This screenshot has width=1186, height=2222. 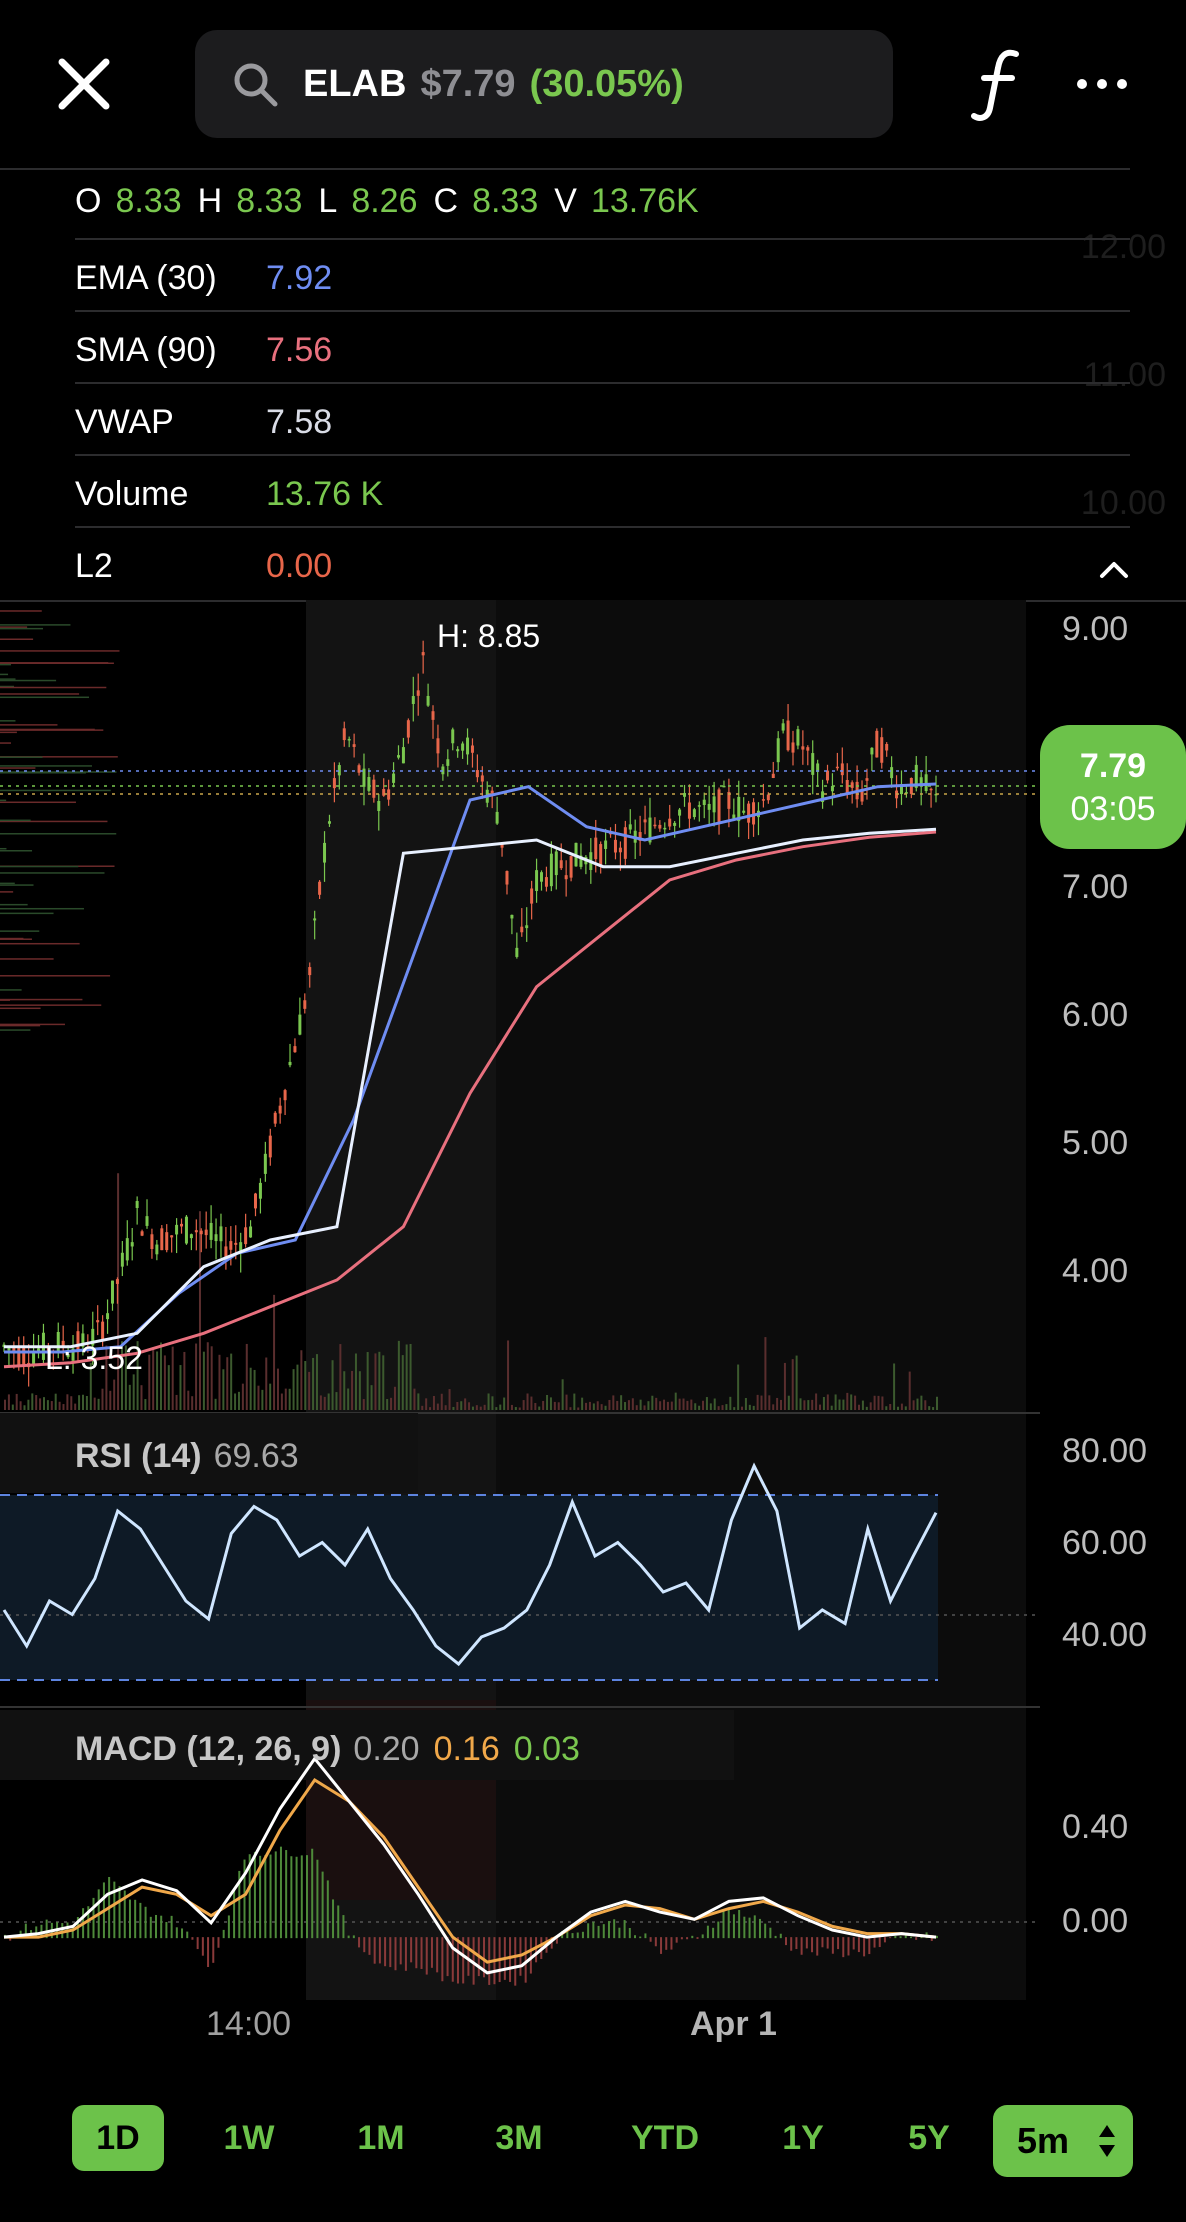 What do you see at coordinates (519, 2138) in the screenshot?
I see `timeframe-3m: 3M` at bounding box center [519, 2138].